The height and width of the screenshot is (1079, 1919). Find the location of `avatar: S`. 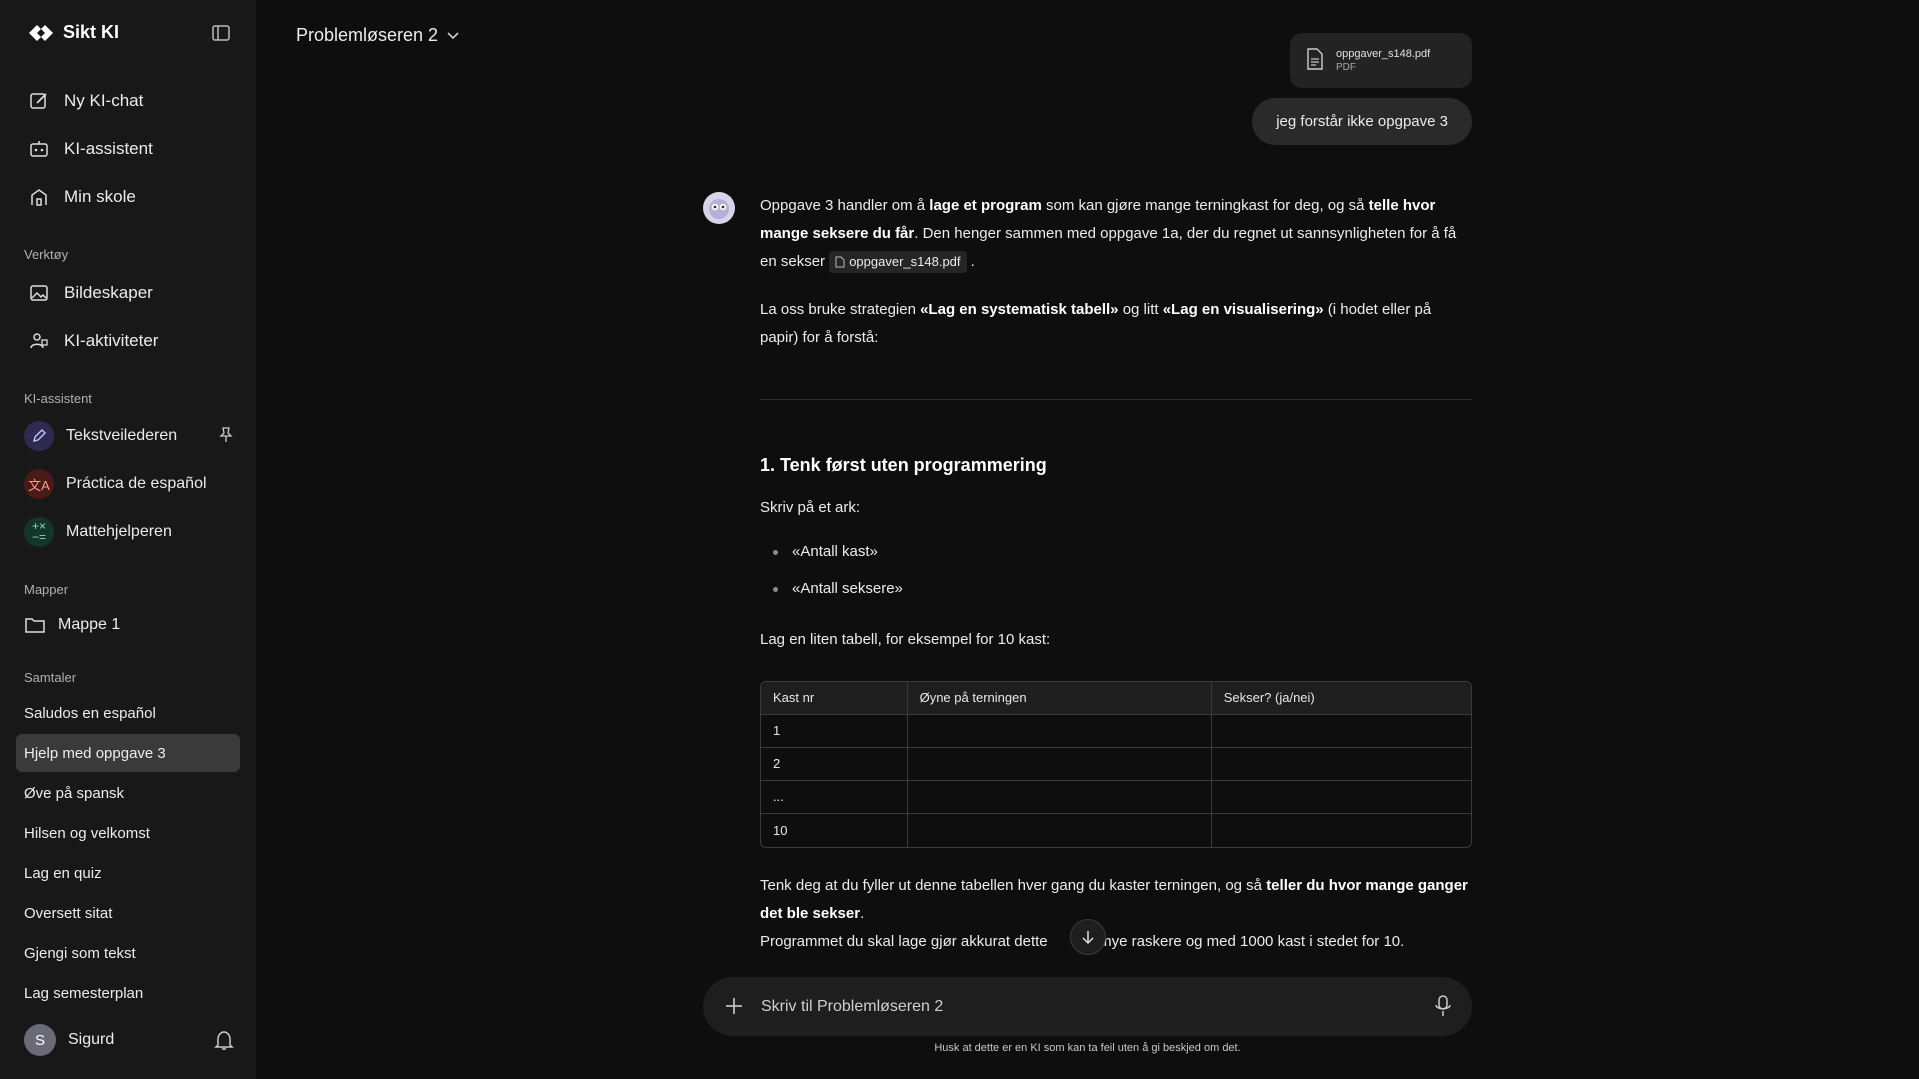

avatar: S is located at coordinates (40, 1040).